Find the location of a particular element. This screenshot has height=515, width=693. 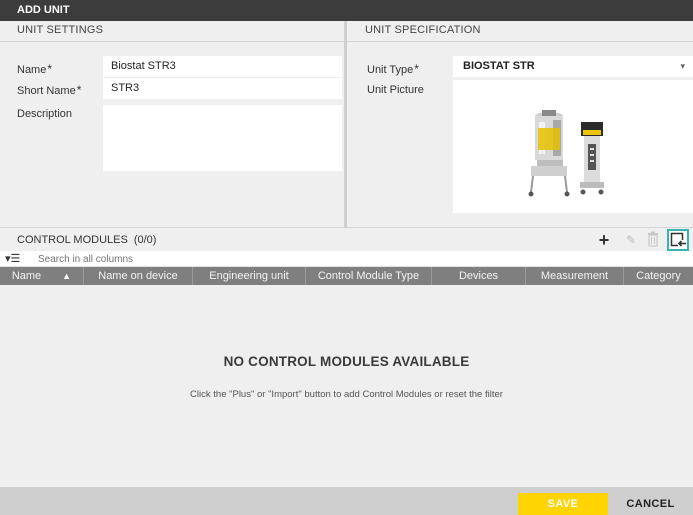

name-label-text: Name is located at coordinates (32, 70).